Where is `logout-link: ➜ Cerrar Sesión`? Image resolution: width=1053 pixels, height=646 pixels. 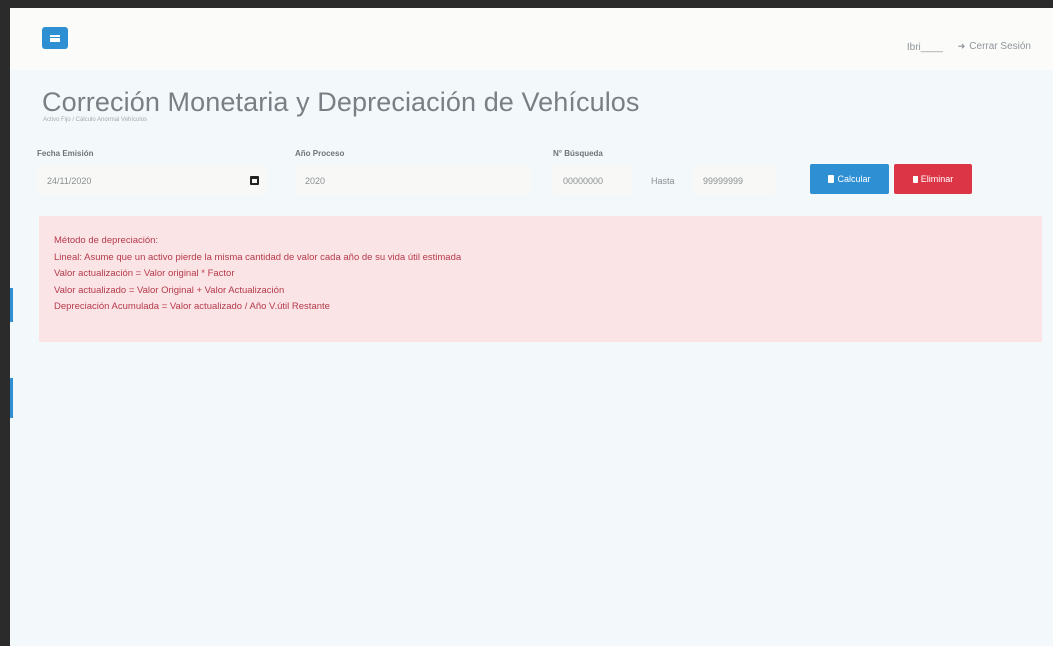
logout-link: ➜ Cerrar Sesión is located at coordinates (994, 46).